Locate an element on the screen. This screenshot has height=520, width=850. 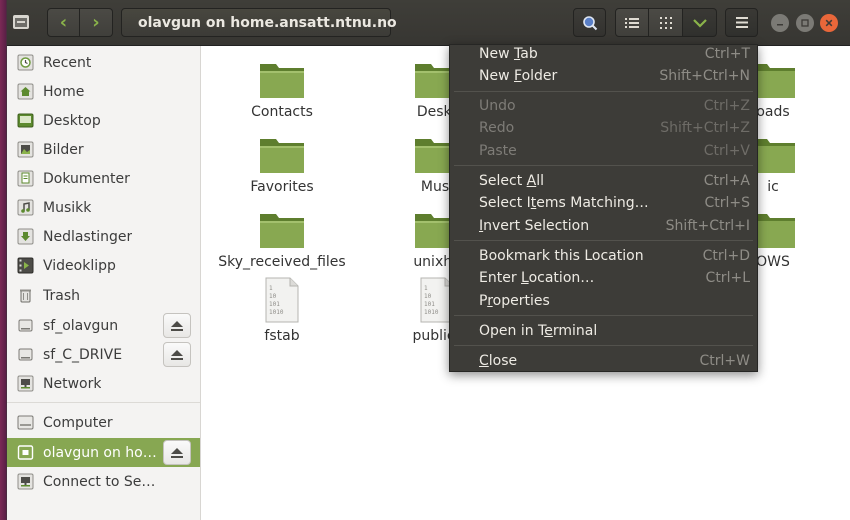
shortcut-label: Ctrl+T is located at coordinates (727, 54).